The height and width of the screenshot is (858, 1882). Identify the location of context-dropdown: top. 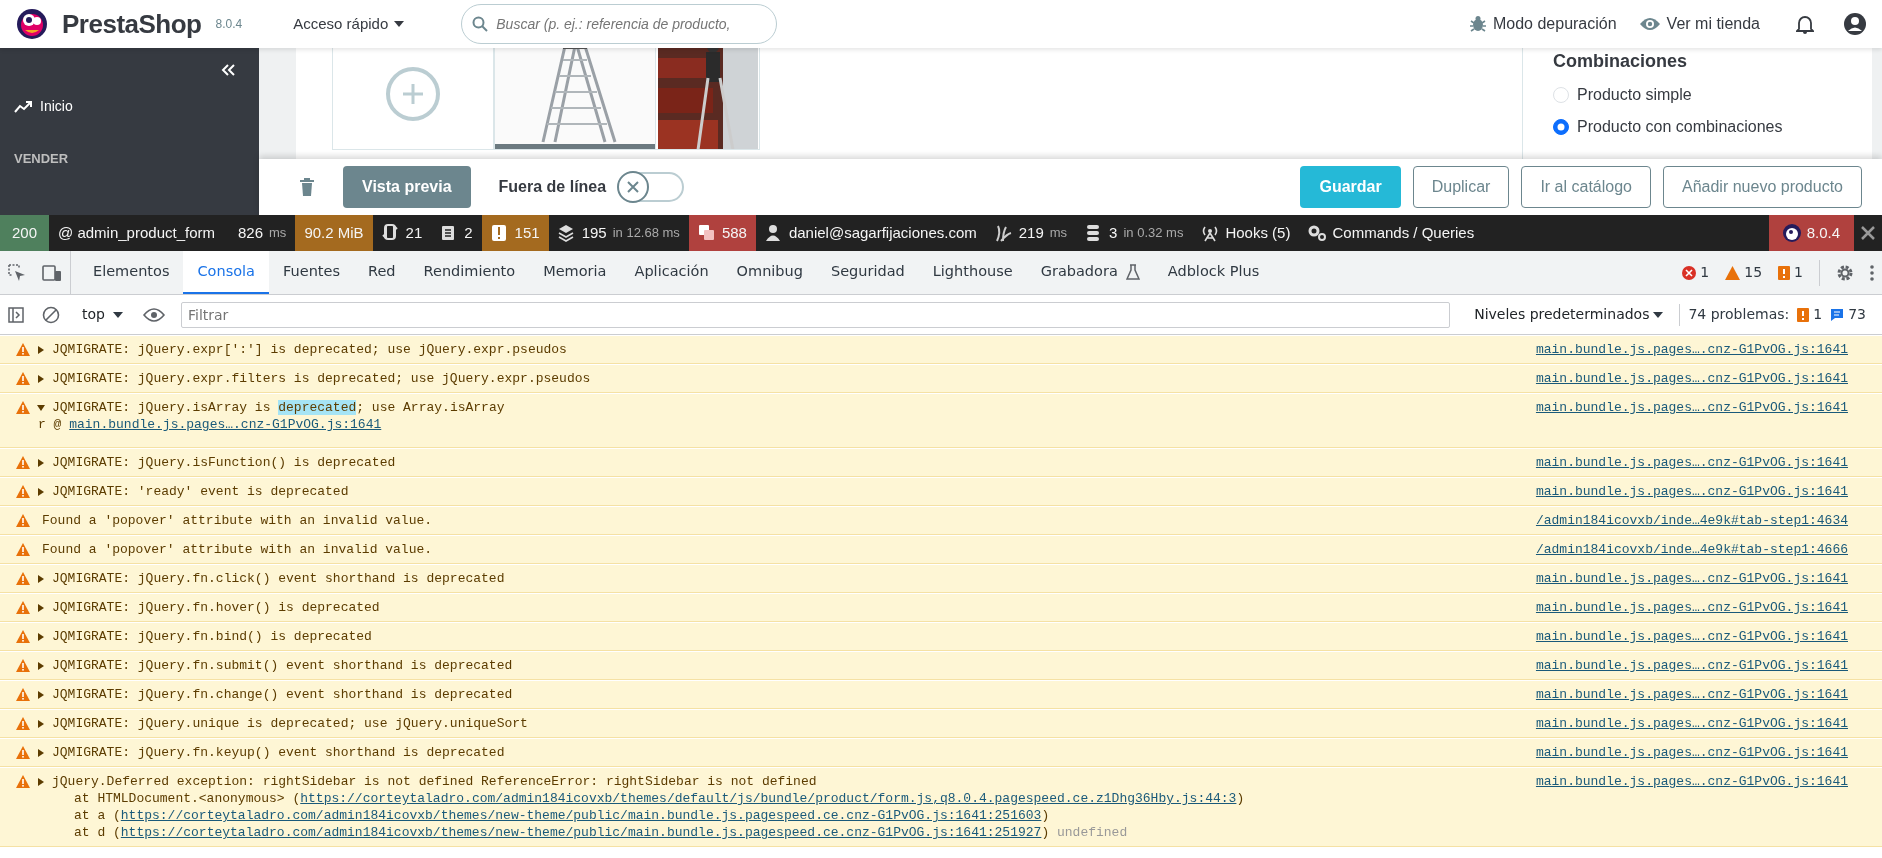
(102, 314).